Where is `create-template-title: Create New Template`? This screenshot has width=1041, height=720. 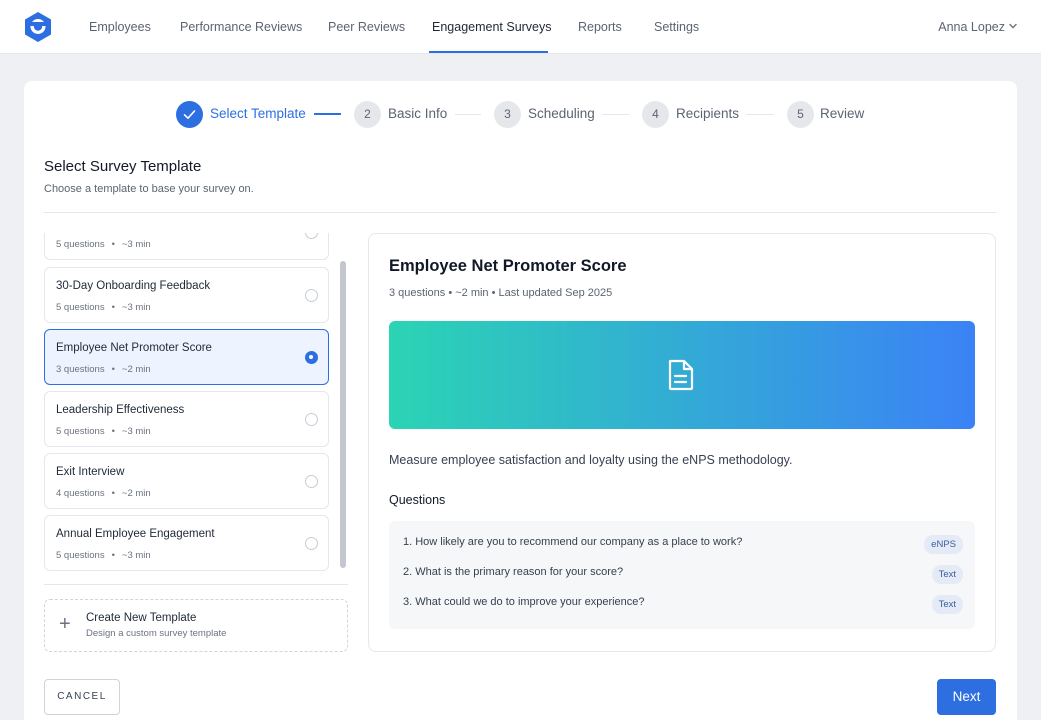 create-template-title: Create New Template is located at coordinates (141, 618).